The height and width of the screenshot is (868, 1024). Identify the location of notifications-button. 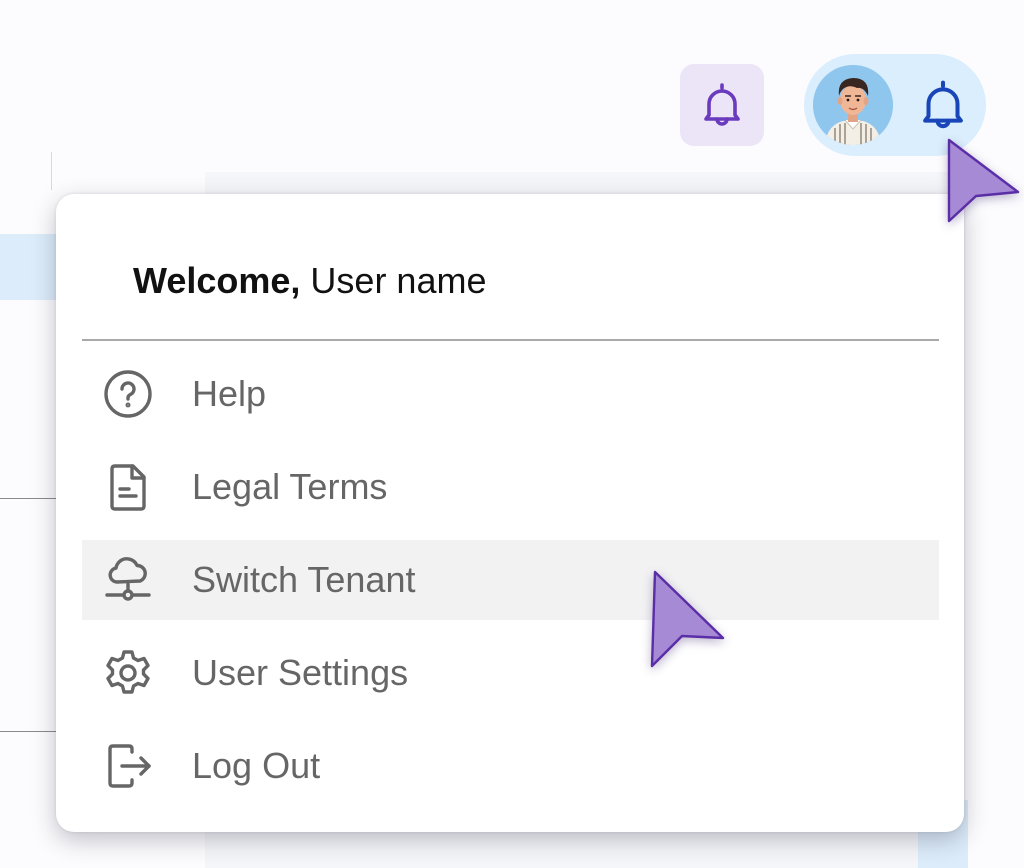
(722, 105).